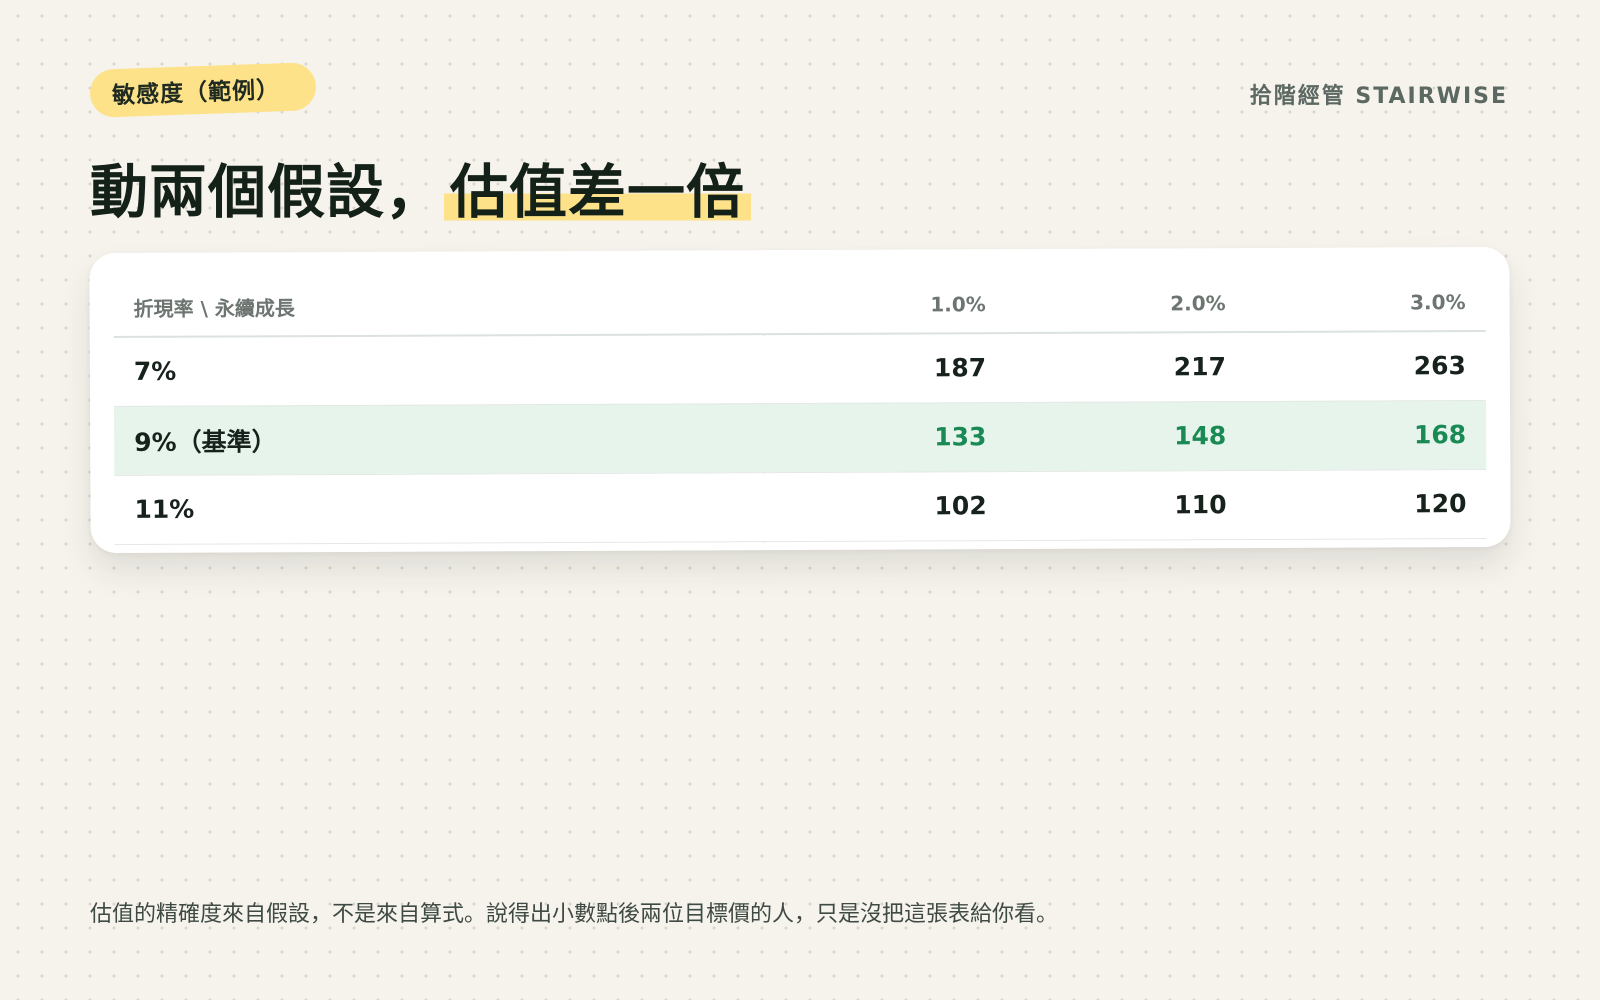 This screenshot has height=1000, width=1600. Describe the element at coordinates (1125, 304) in the screenshot. I see `column-header: 2.0%` at that location.